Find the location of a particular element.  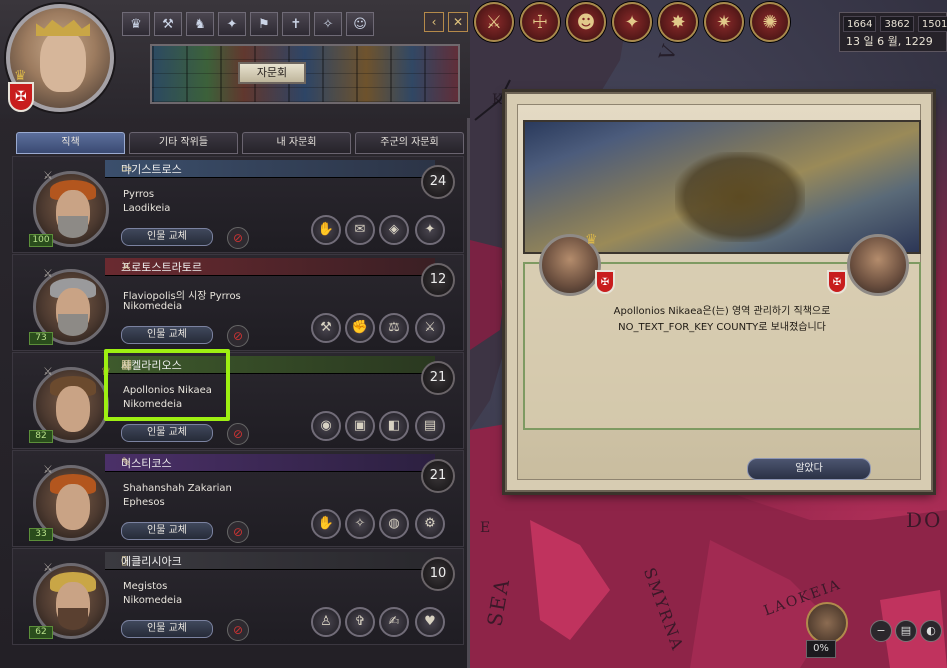

handshake-icon: ✋ is located at coordinates (326, 230).